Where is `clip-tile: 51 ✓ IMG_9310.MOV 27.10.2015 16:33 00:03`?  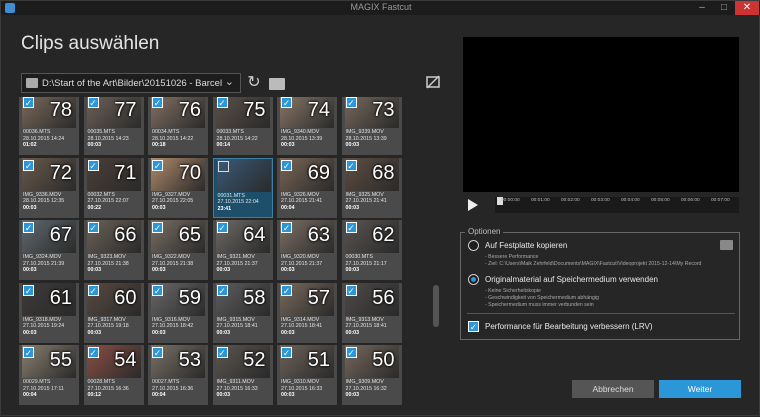
clip-tile: 51 ✓ IMG_9310.MOV 27.10.2015 16:33 00:03 is located at coordinates (307, 375).